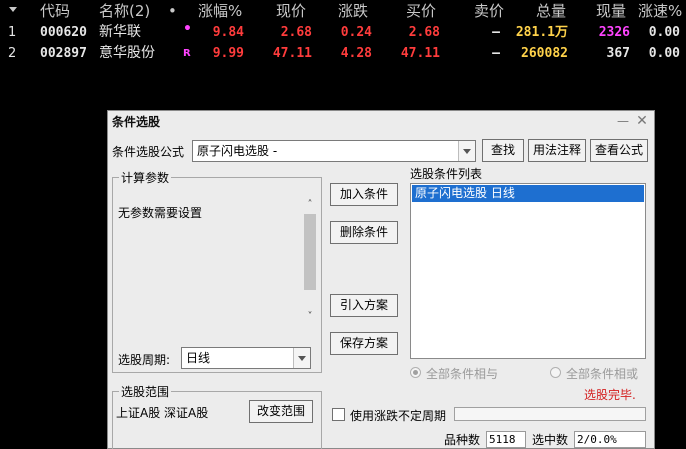  Describe the element at coordinates (13, 9) in the screenshot. I see `sort-down-icon` at that location.